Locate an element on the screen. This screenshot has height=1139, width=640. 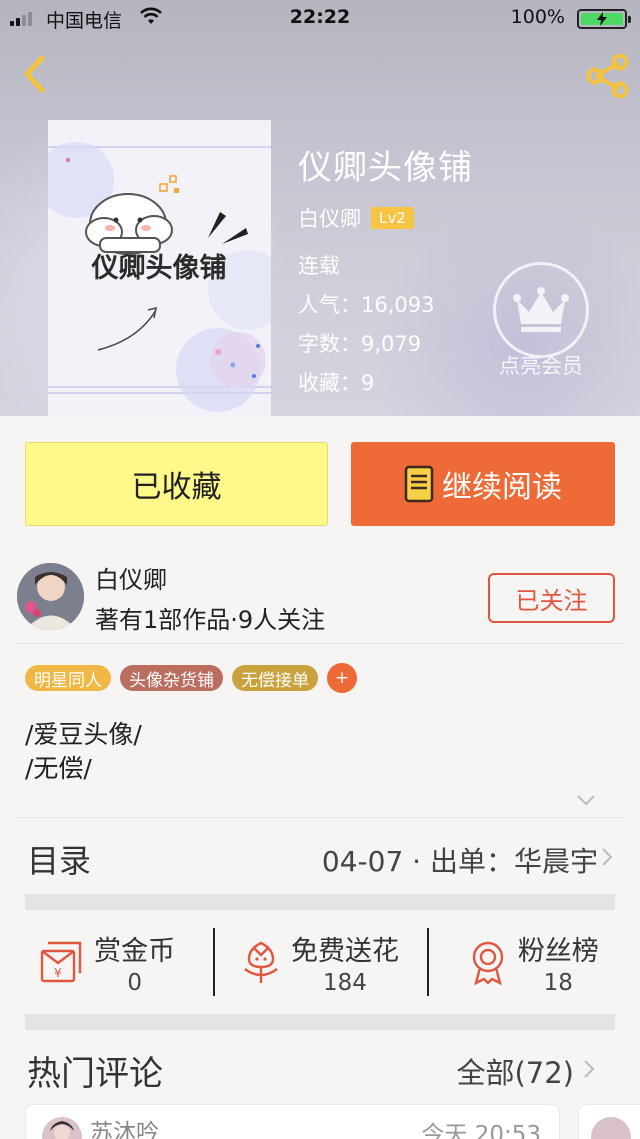
reward-bar: ¥ 赏金币 0 免费送花 184 粉丝榜 18 is located at coordinates (320, 962).